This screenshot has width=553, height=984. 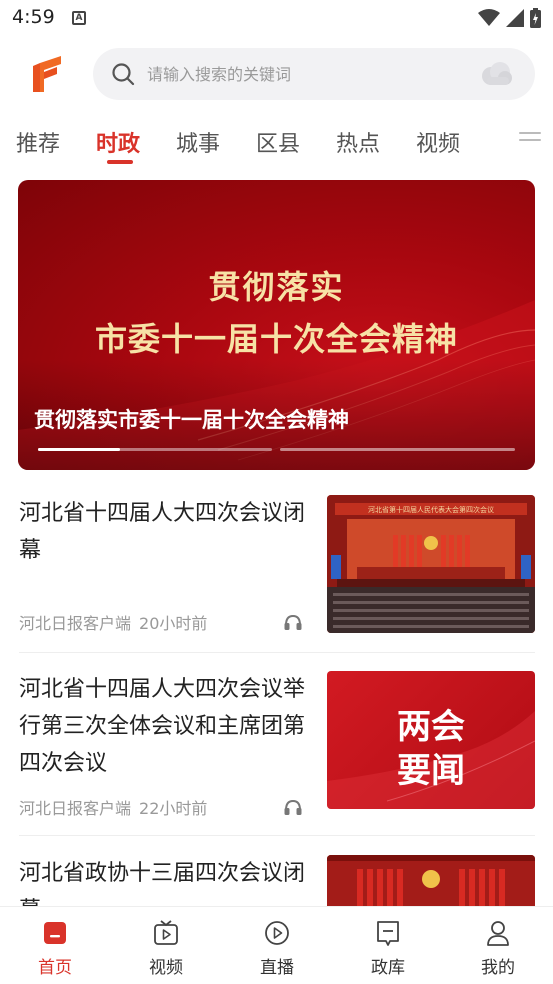 I want to click on news-time: 20小时前, so click(x=173, y=623).